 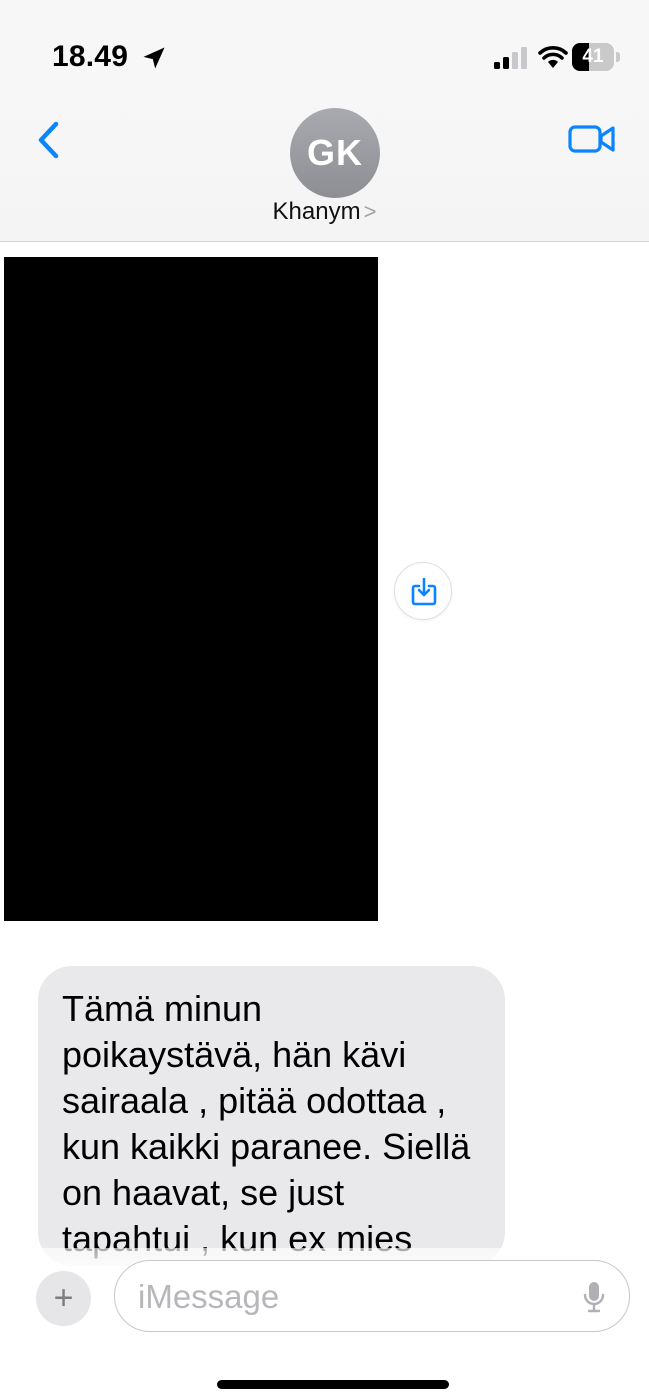 I want to click on contact-name-button: Khanym >, so click(x=324, y=212).